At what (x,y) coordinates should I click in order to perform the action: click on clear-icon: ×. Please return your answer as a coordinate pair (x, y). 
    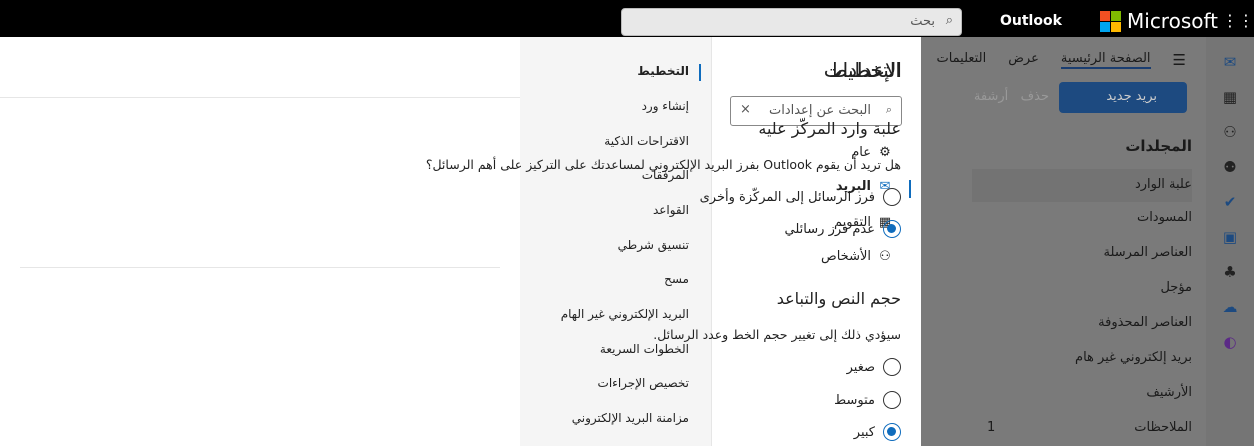
    Looking at the image, I should click on (745, 109).